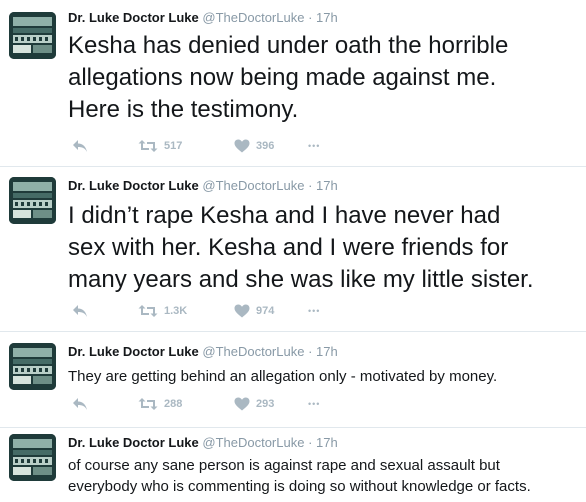  I want to click on retweet-count: 517, so click(173, 146).